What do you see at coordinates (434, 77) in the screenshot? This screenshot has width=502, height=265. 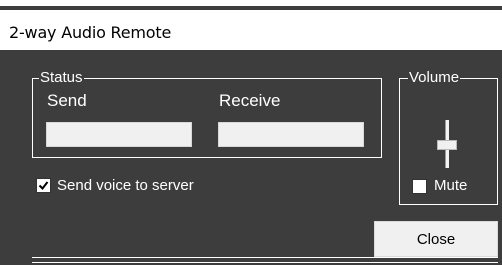 I see `volume-group-legend: Volume` at bounding box center [434, 77].